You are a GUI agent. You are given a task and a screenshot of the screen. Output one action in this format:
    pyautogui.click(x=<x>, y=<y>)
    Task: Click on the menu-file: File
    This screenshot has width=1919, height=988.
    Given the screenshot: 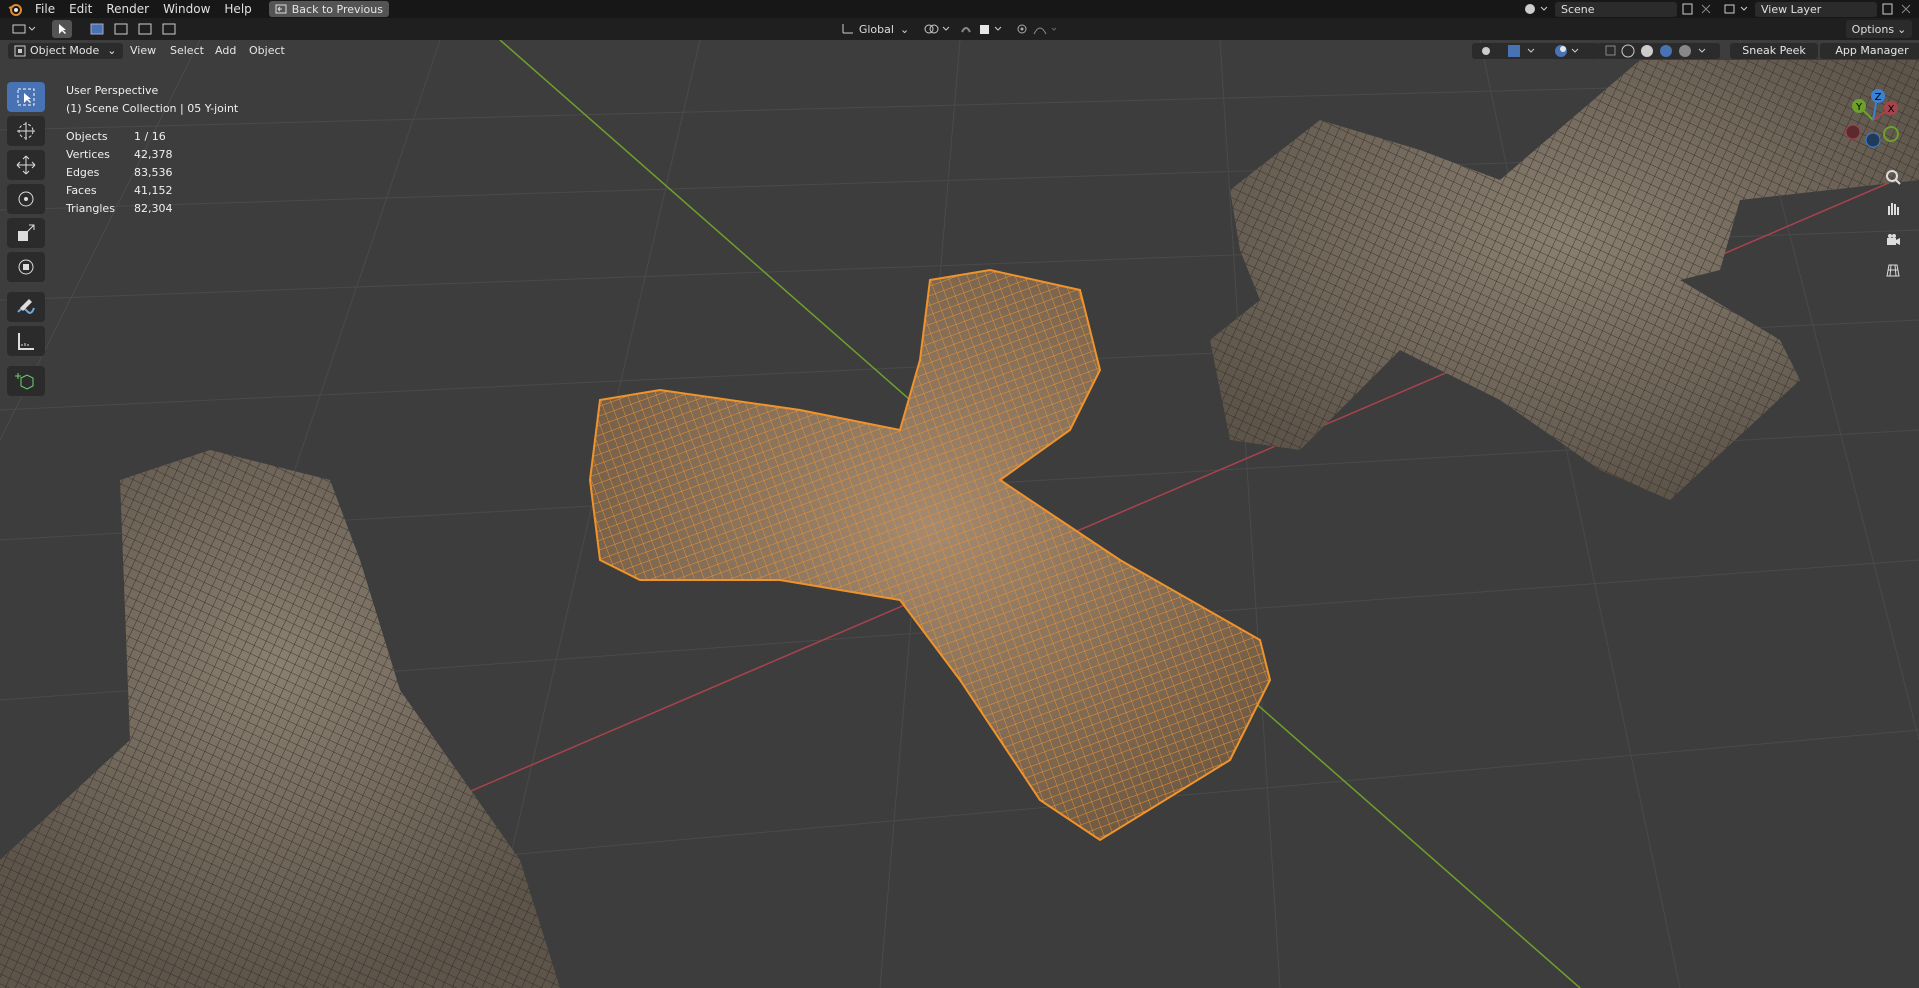 What is the action you would take?
    pyautogui.click(x=45, y=9)
    